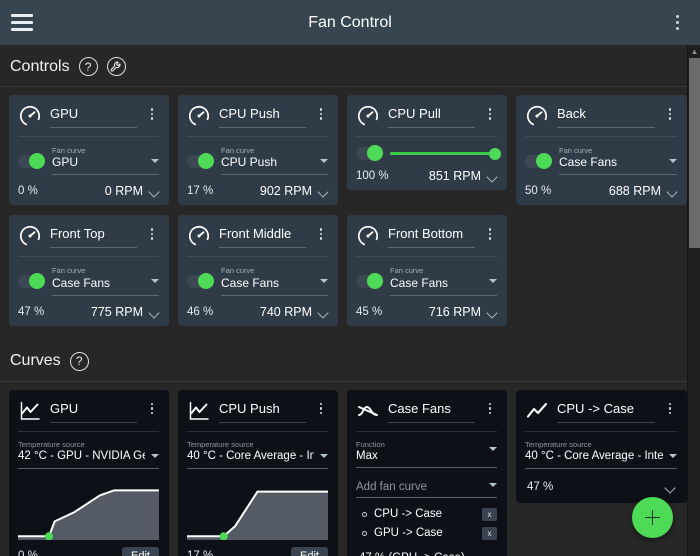  Describe the element at coordinates (677, 22) in the screenshot. I see `kebab-menu-icon` at that location.